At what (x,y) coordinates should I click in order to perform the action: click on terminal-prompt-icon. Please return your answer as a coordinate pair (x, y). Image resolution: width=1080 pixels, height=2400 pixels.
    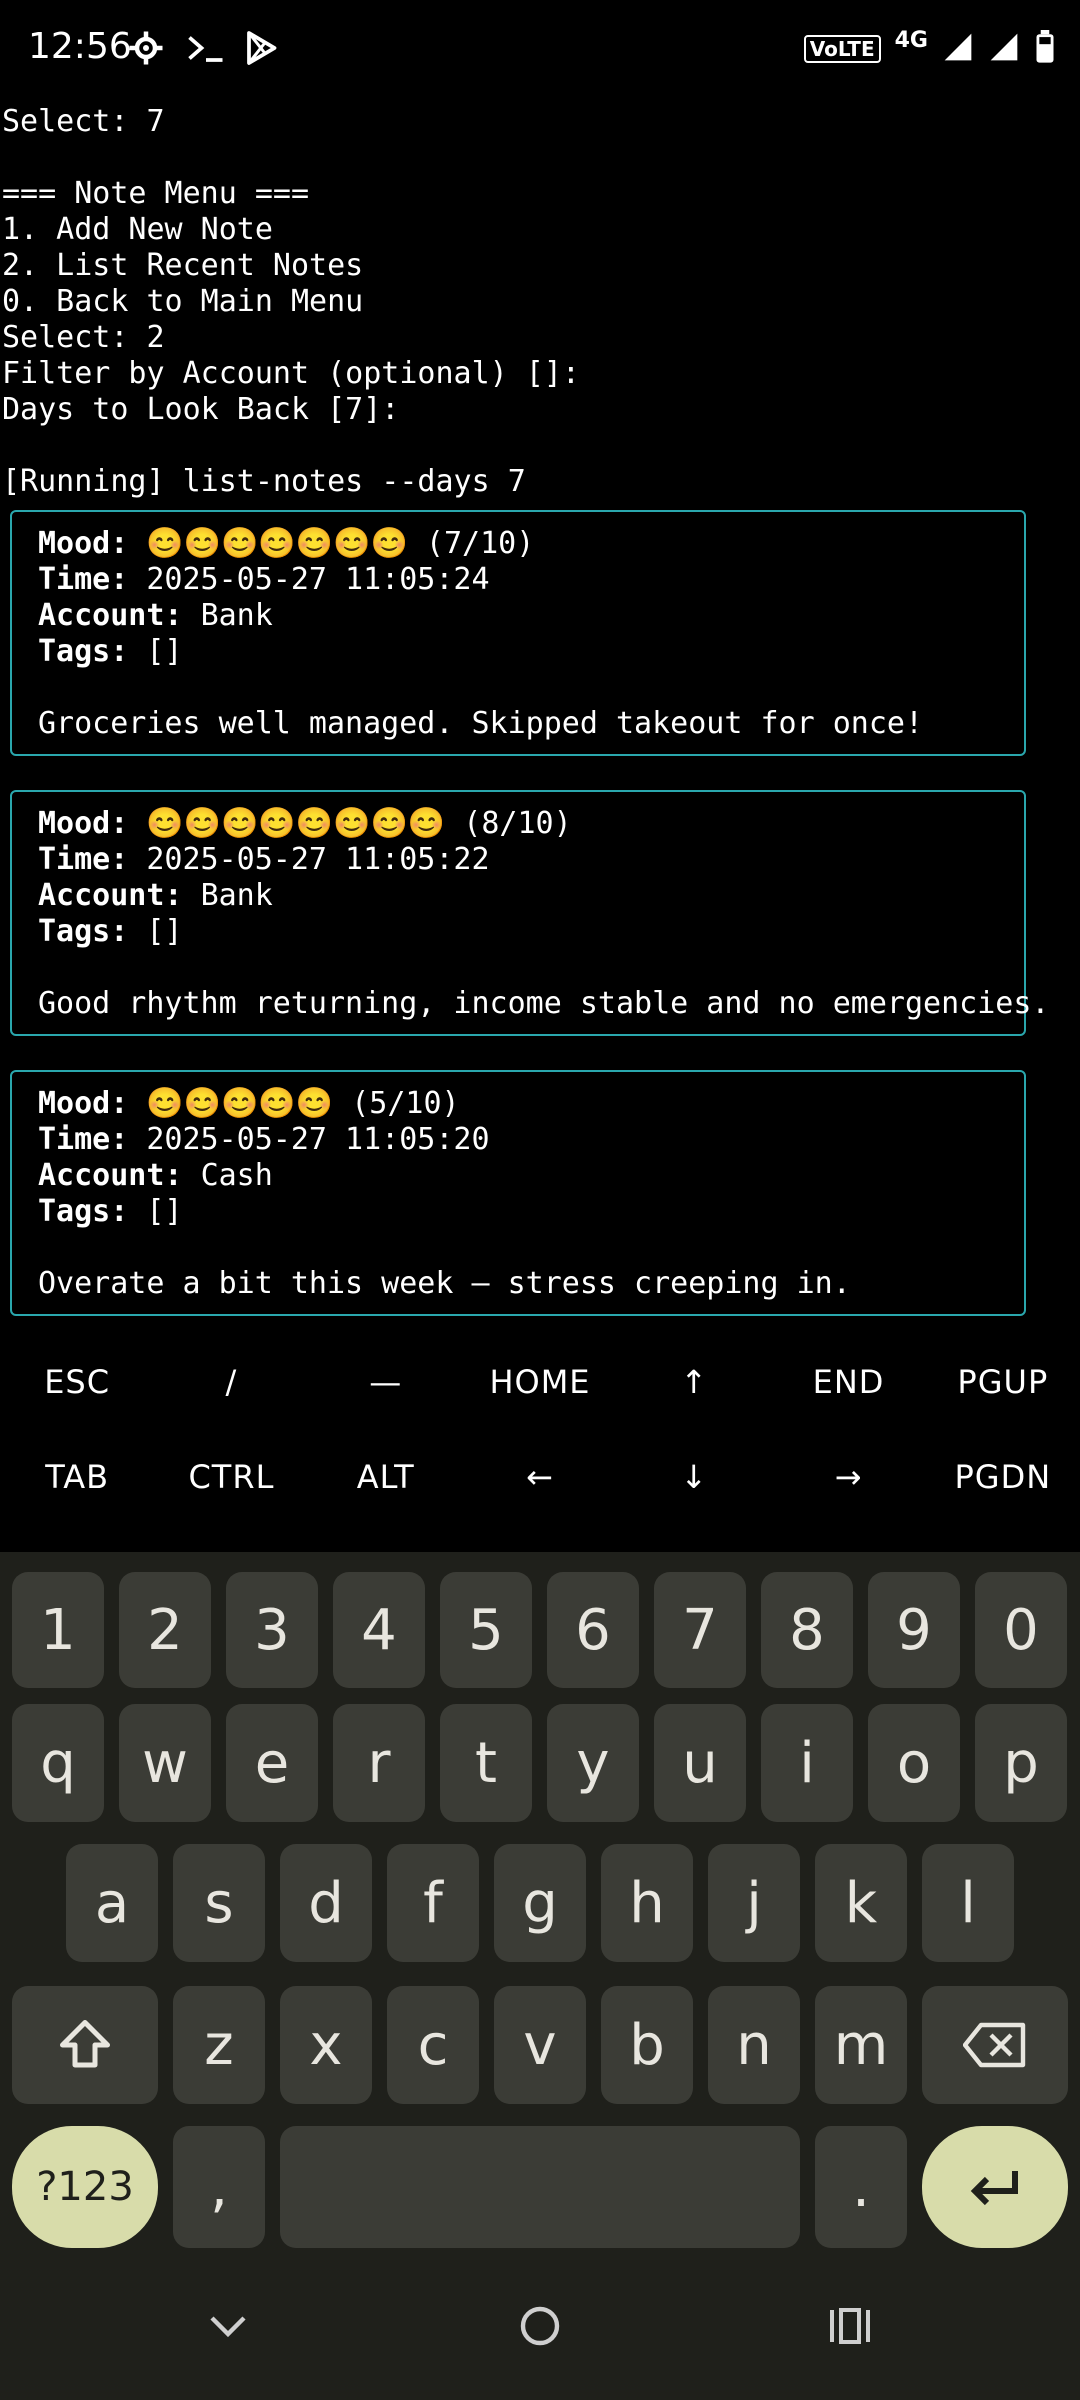
    Looking at the image, I should click on (206, 50).